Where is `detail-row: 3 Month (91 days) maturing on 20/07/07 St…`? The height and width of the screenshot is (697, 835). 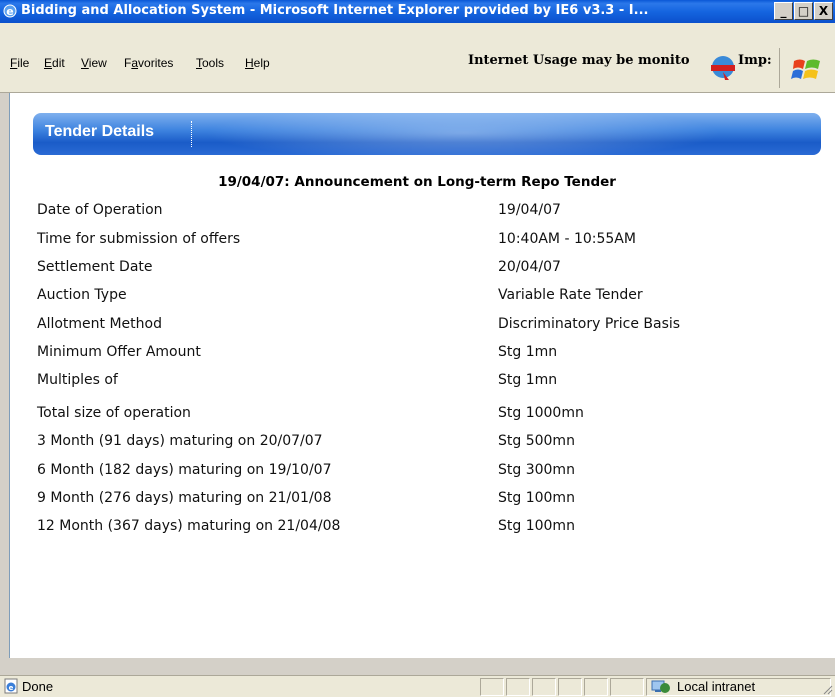 detail-row: 3 Month (91 days) maturing on 20/07/07 St… is located at coordinates (427, 443).